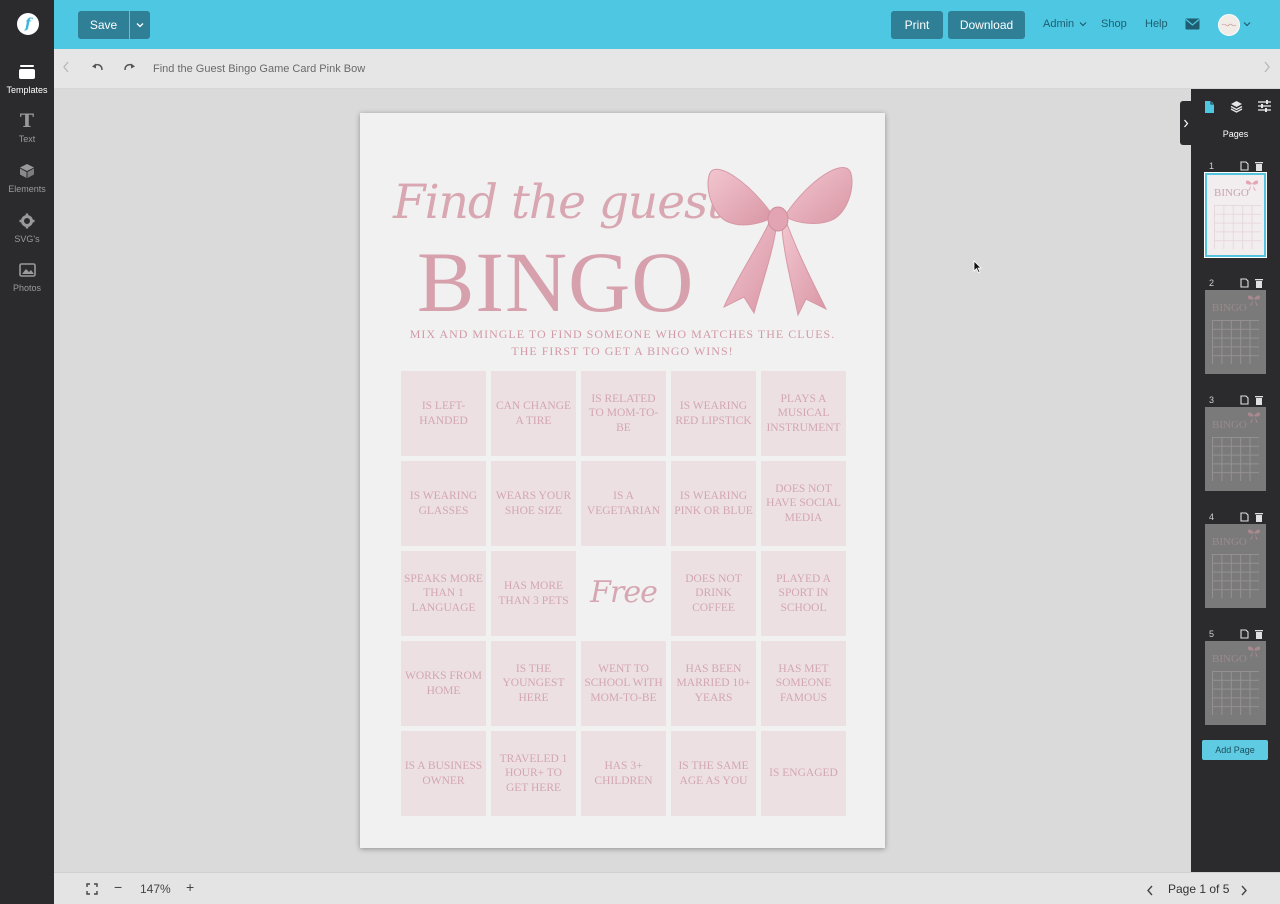  I want to click on admin-menu: Admin, so click(1065, 24).